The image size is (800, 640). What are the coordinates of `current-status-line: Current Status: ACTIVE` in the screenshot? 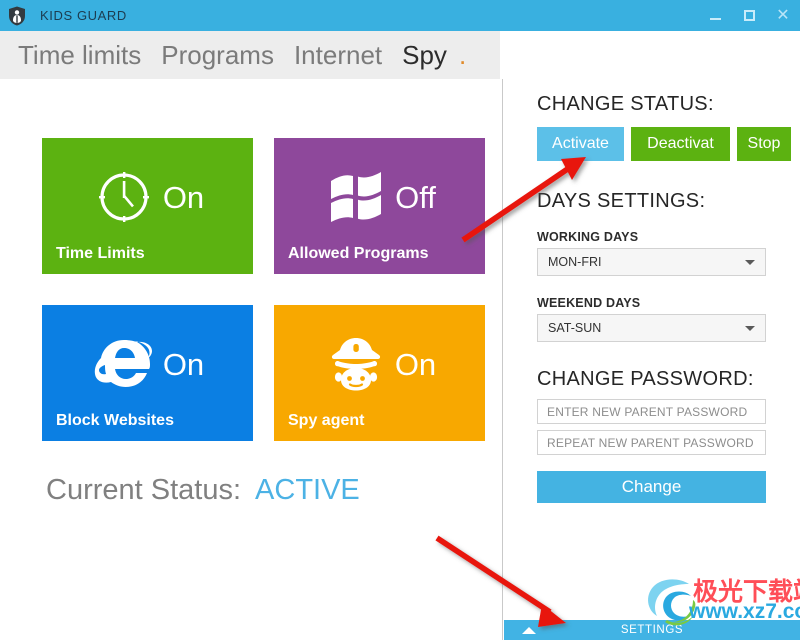 It's located at (203, 490).